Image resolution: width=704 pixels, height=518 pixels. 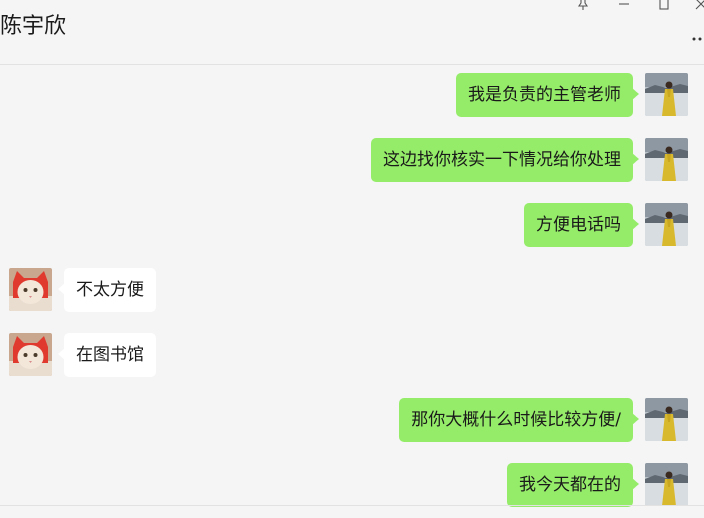 I want to click on message-row-outgoing: 那你大概什么时候比较方便/, so click(x=543, y=420).